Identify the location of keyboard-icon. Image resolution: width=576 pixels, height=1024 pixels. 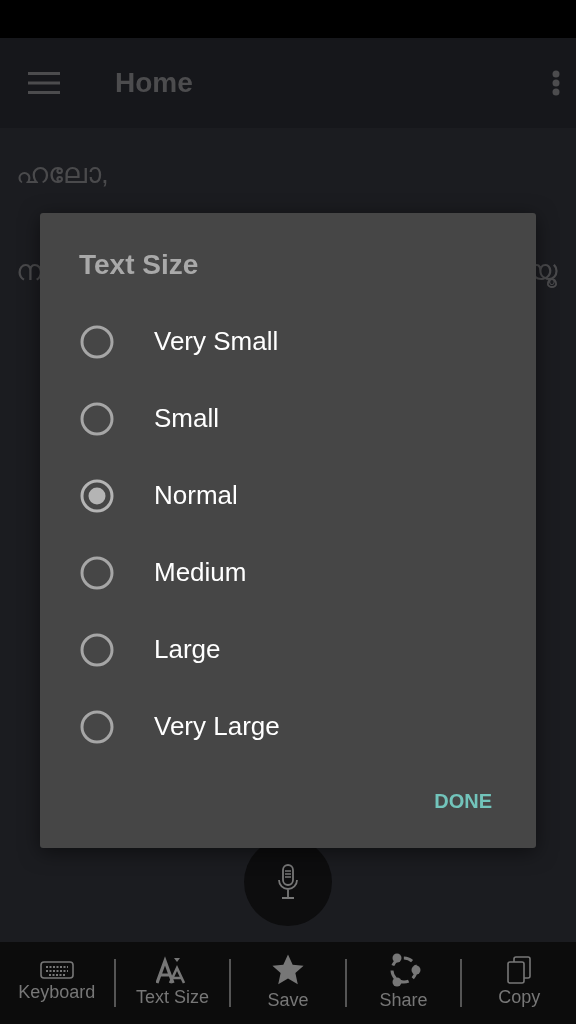
(56, 969).